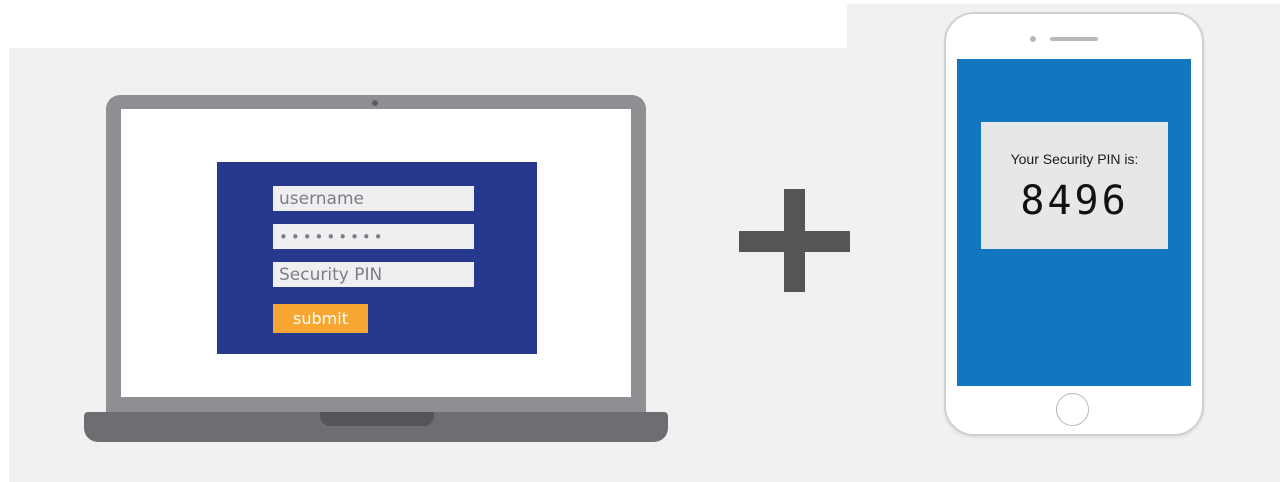 This screenshot has width=1280, height=482. I want to click on laptop-camera, so click(375, 103).